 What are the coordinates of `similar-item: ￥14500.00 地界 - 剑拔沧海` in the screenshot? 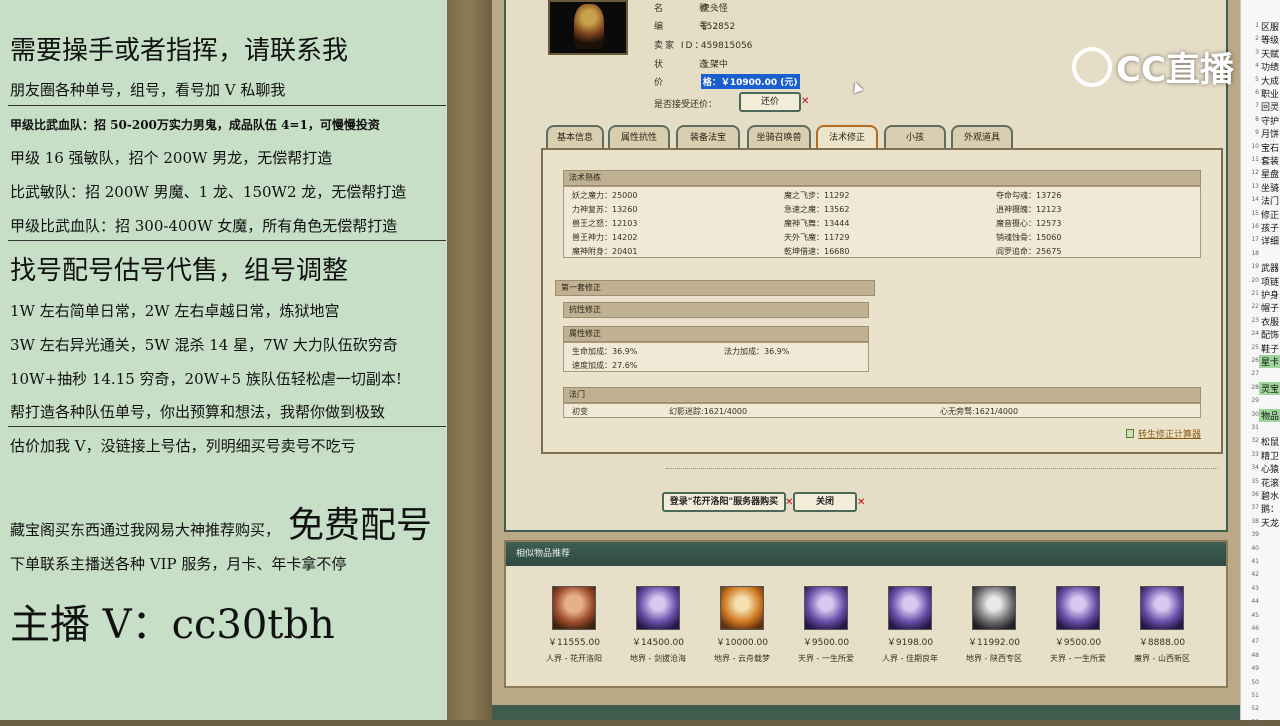 It's located at (658, 625).